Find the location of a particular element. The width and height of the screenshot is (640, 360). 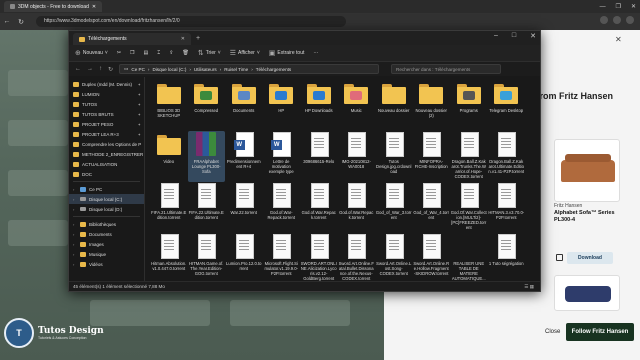

folder-item: HP Downloads is located at coordinates (319, 105).